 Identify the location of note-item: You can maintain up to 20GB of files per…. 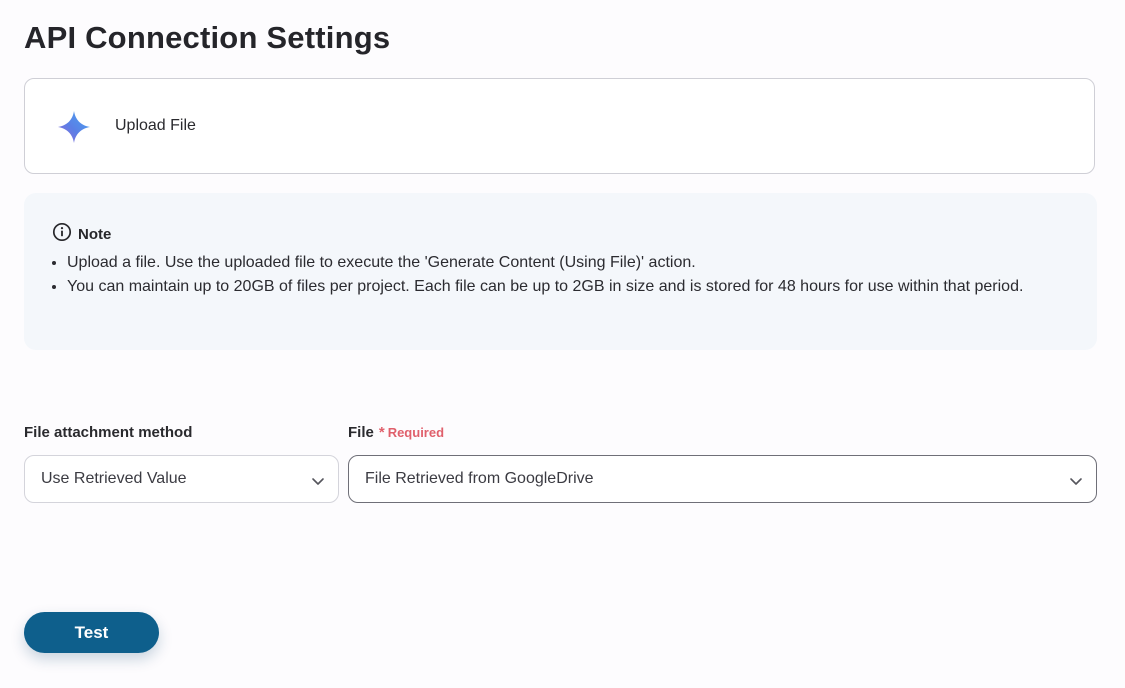
(572, 287).